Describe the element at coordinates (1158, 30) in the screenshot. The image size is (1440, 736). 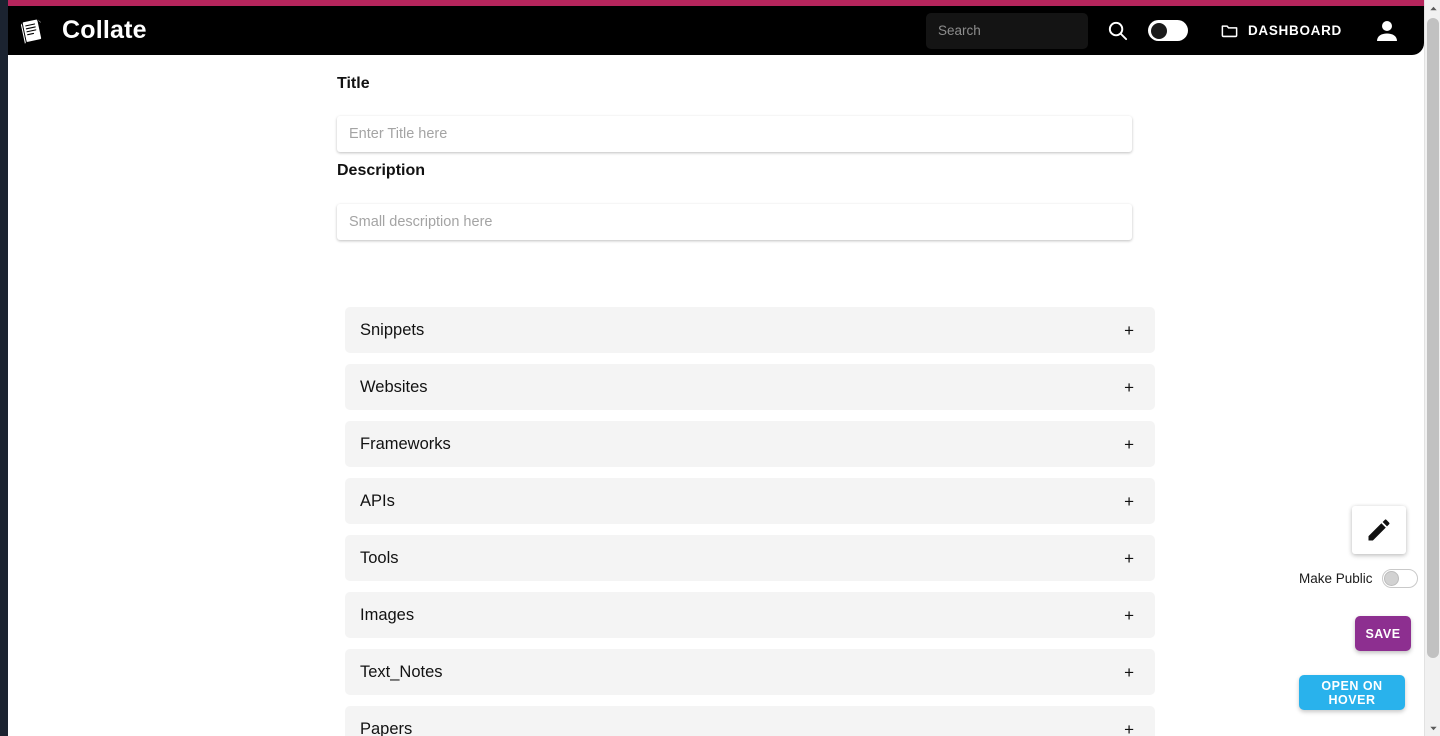
I see `theme-toggle-knob` at that location.